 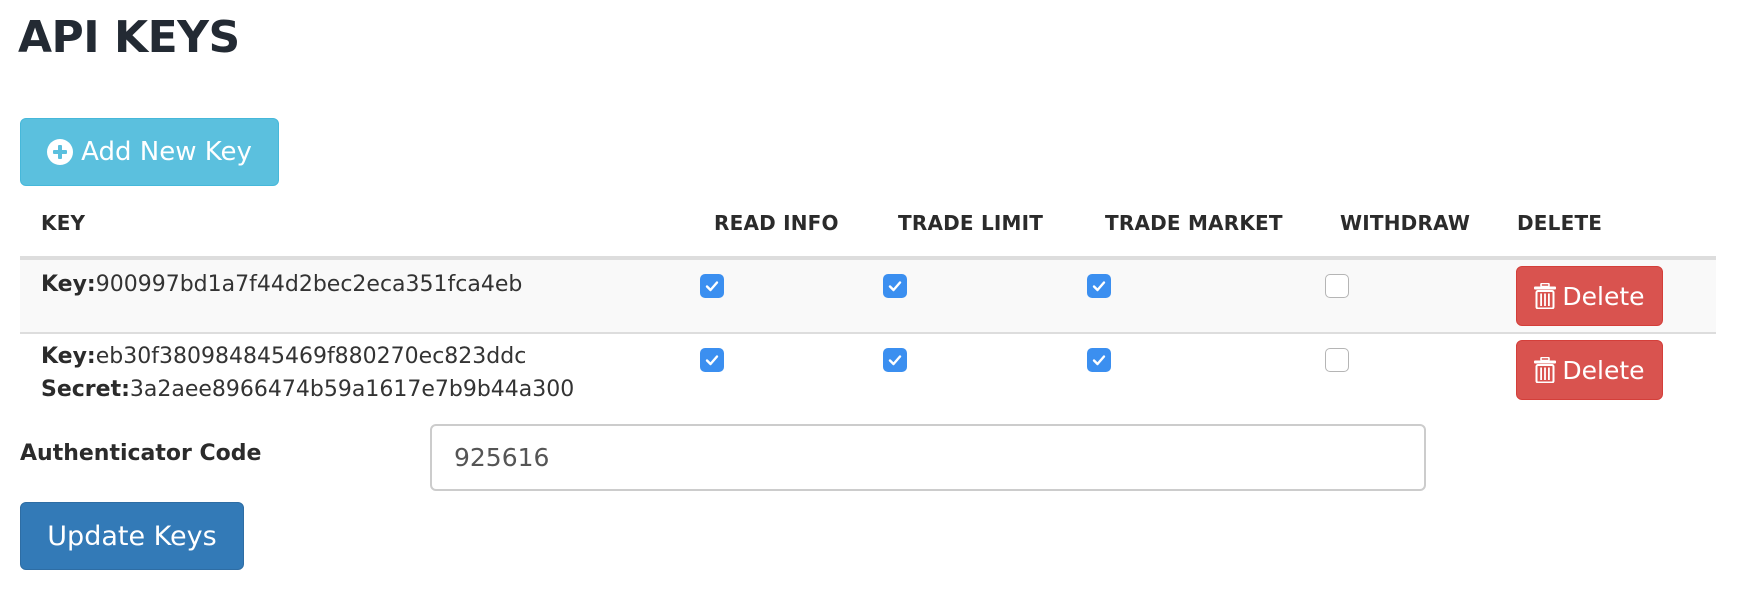 I want to click on key-text: Key:eb30f380984845469f880270ec823ddc, so click(x=283, y=356).